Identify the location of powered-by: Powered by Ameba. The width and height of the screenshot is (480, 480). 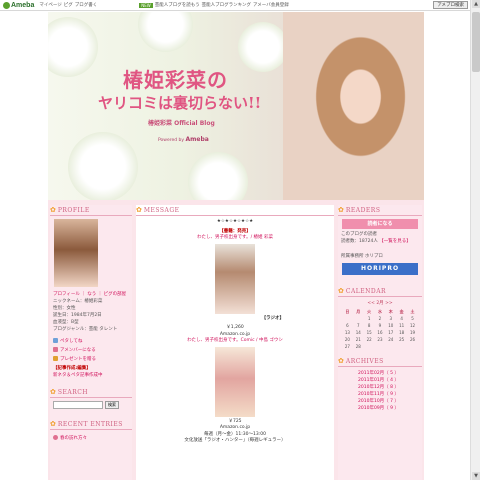
(183, 139).